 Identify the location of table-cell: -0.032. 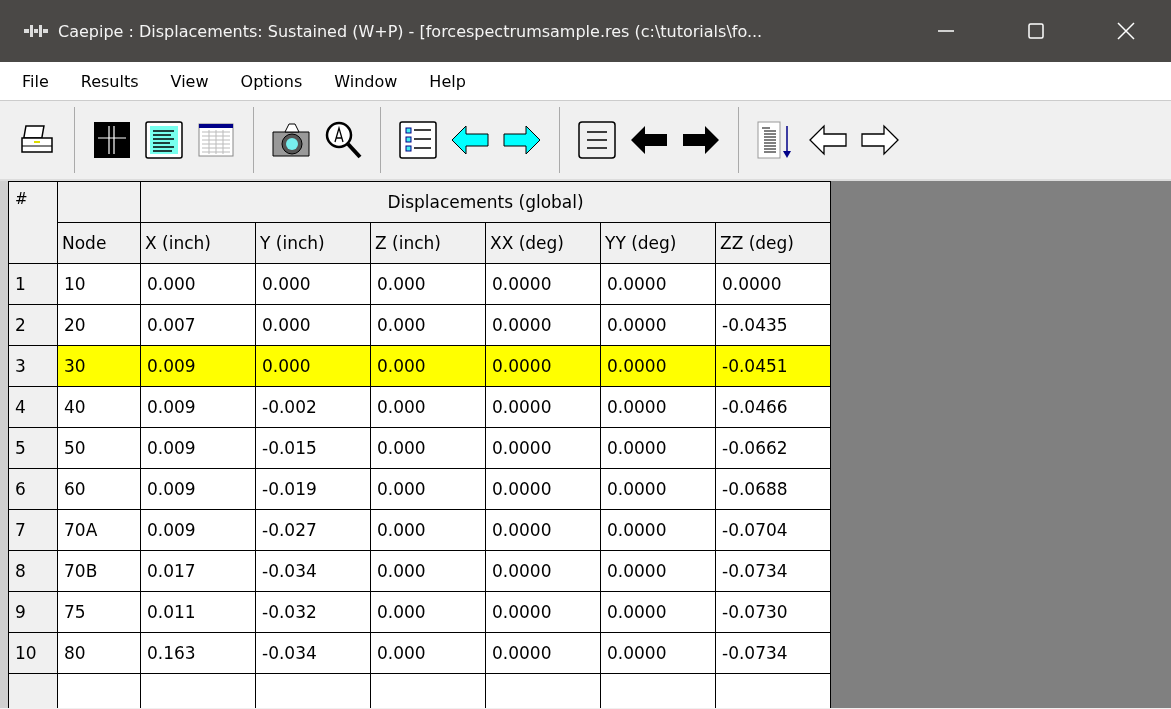
(313, 612).